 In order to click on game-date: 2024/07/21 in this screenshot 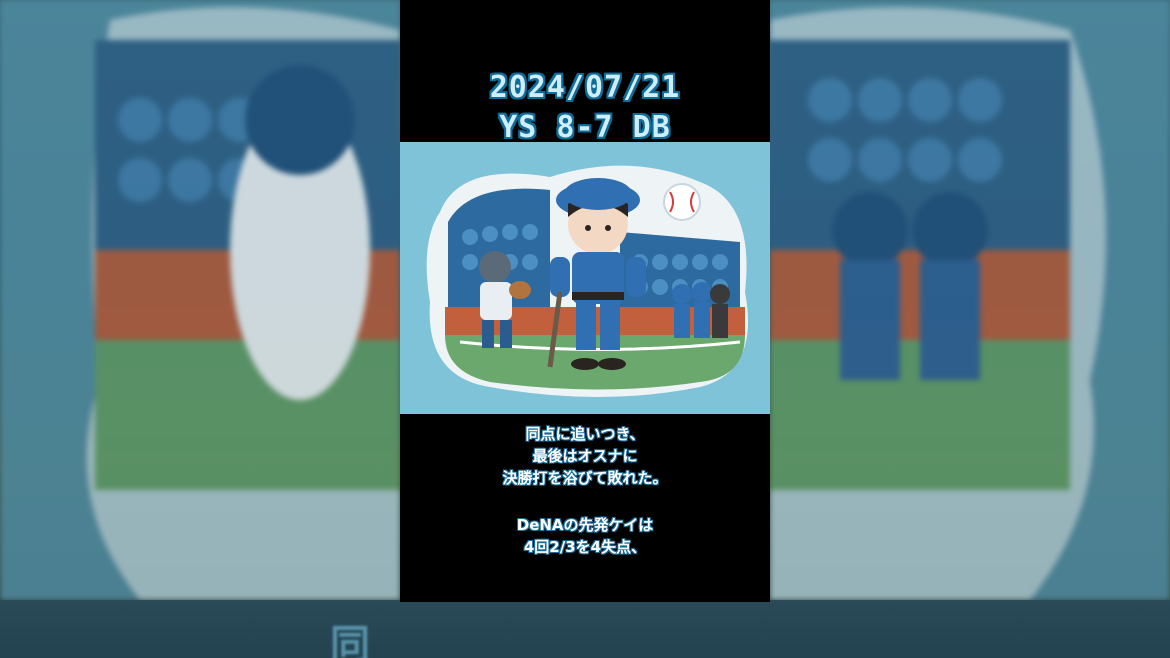, I will do `click(585, 87)`.